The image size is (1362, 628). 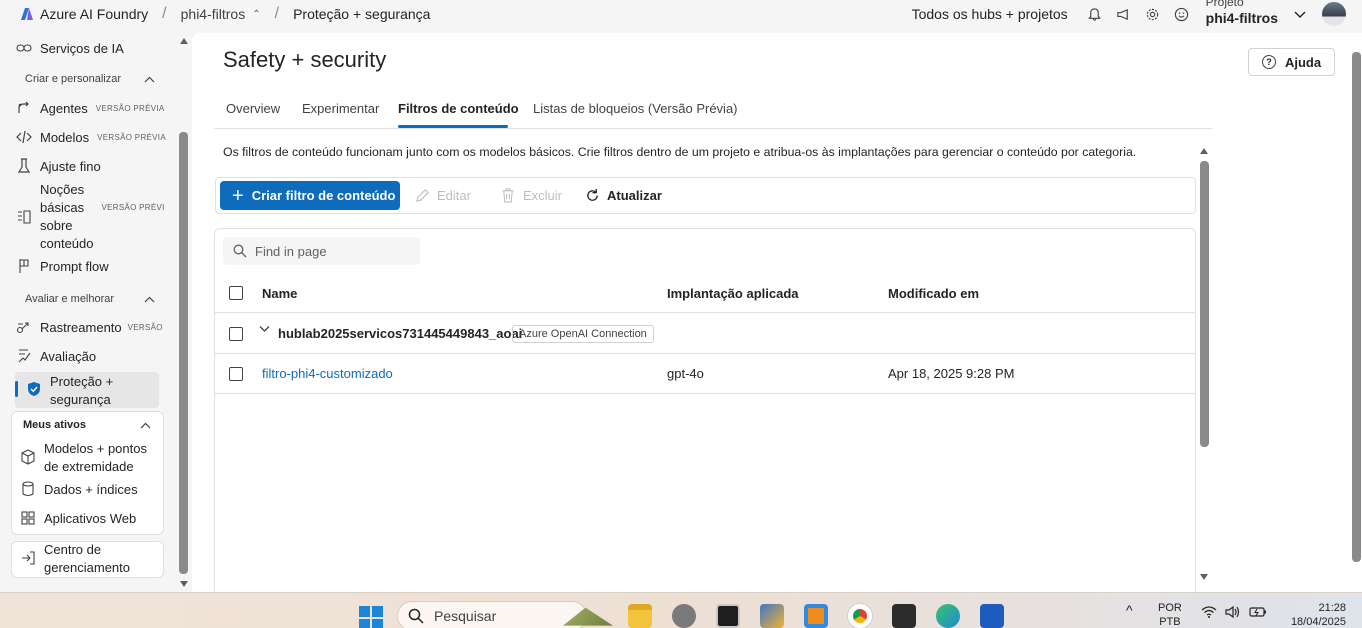 I want to click on edit-button: Editar, so click(x=442, y=195).